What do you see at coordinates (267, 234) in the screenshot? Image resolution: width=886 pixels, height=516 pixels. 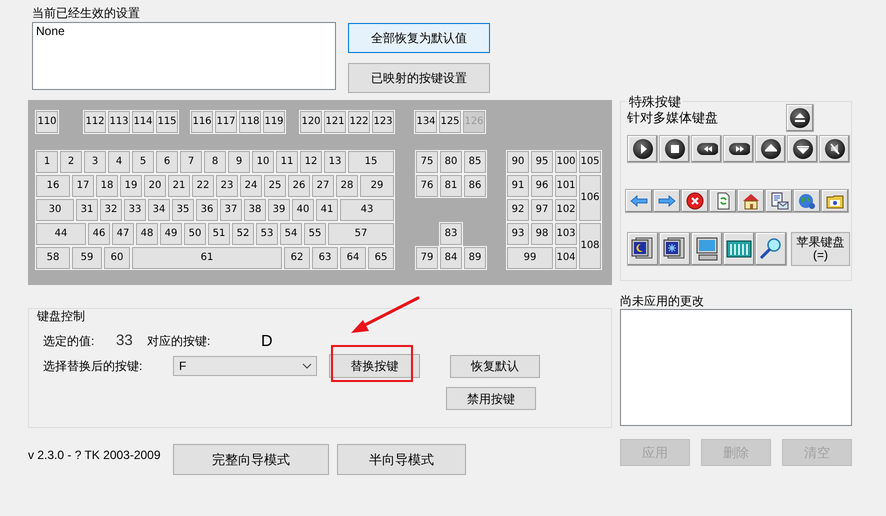 I see `keyboard-key: 53` at bounding box center [267, 234].